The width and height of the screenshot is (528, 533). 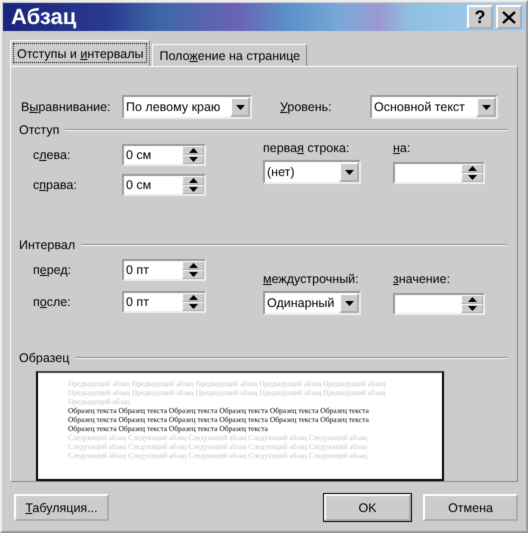 I want to click on field-label: после:, so click(x=52, y=302).